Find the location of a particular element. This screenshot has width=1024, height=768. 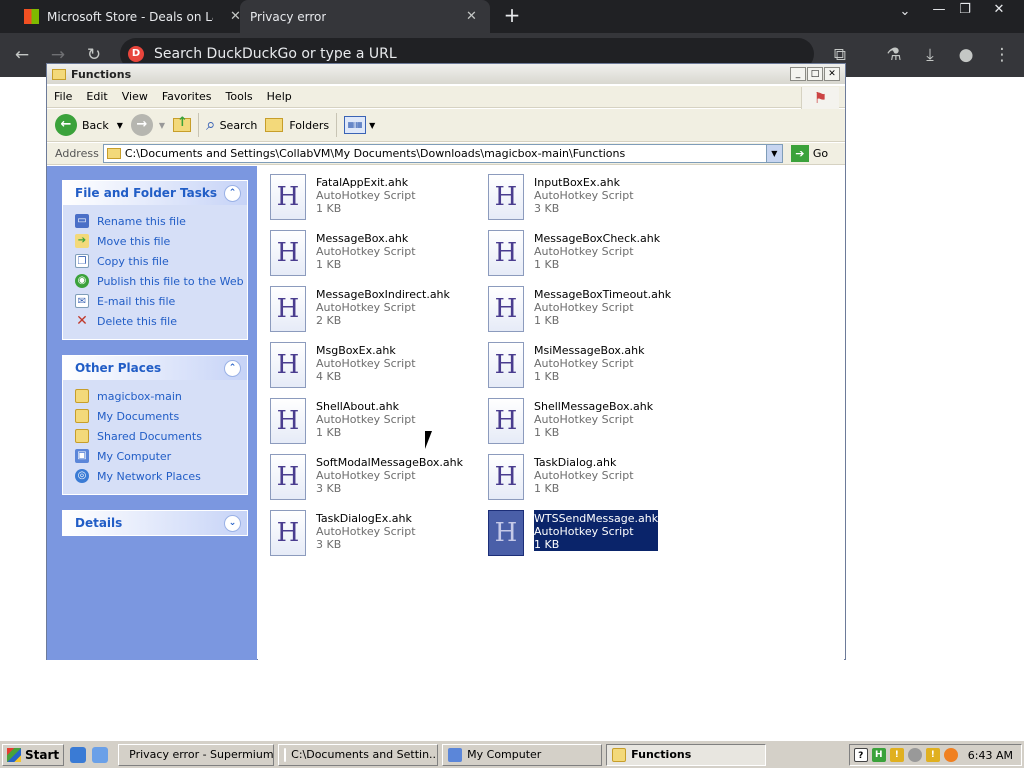

window-title: Functions is located at coordinates (101, 74).